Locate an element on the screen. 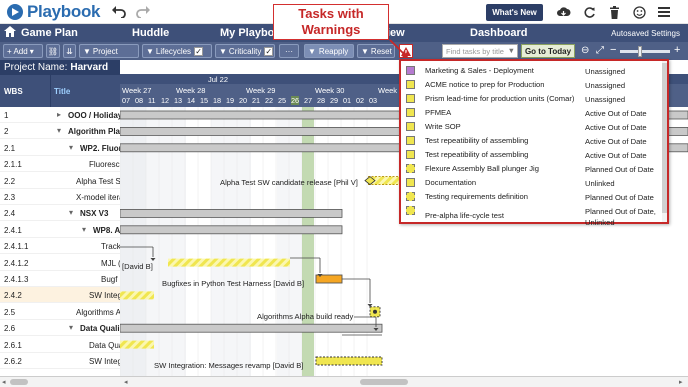 The image size is (688, 387). warning-row: PFMEA Active Out of Date is located at coordinates (534, 112).